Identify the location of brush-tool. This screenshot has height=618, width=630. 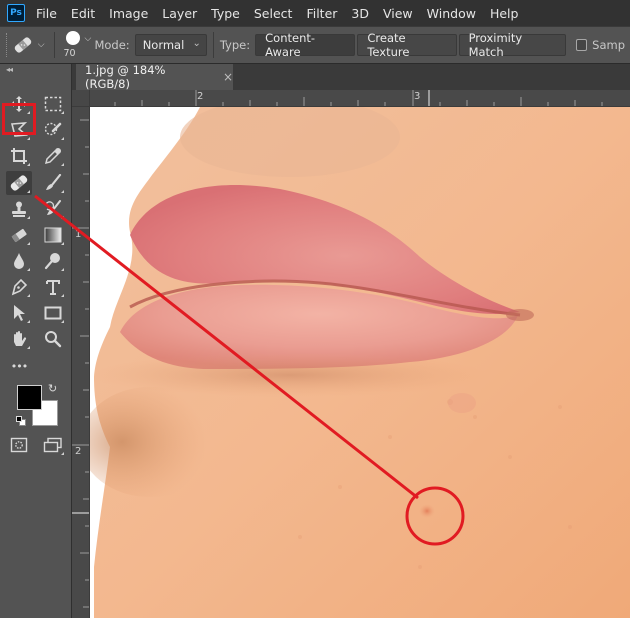
(53, 183).